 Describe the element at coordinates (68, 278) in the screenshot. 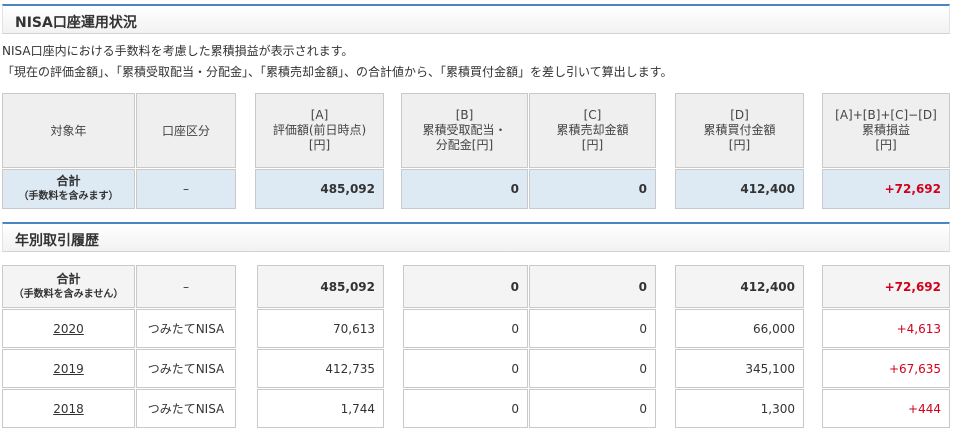

I see `history-total-title: 合計` at that location.